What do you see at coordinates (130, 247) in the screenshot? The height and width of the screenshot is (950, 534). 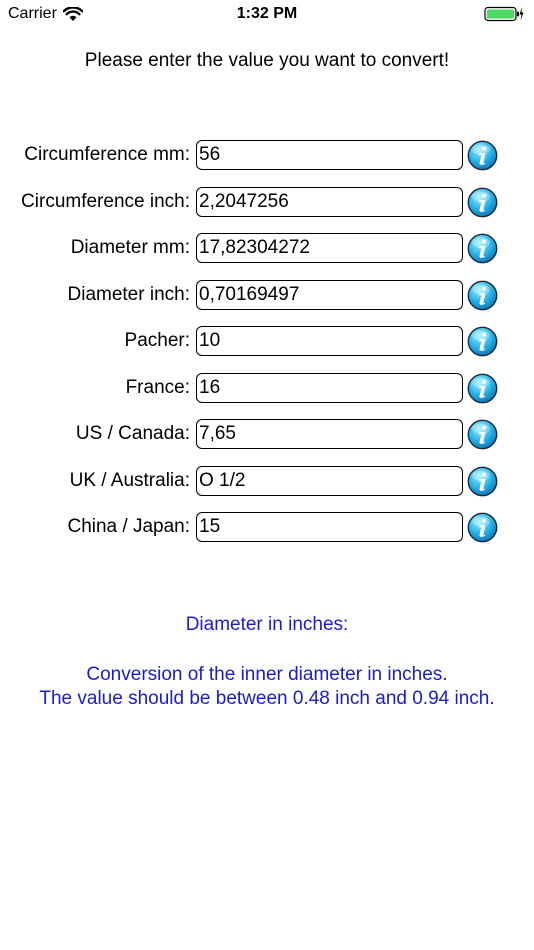 I see `diameter-mm-label: Diameter mm:` at bounding box center [130, 247].